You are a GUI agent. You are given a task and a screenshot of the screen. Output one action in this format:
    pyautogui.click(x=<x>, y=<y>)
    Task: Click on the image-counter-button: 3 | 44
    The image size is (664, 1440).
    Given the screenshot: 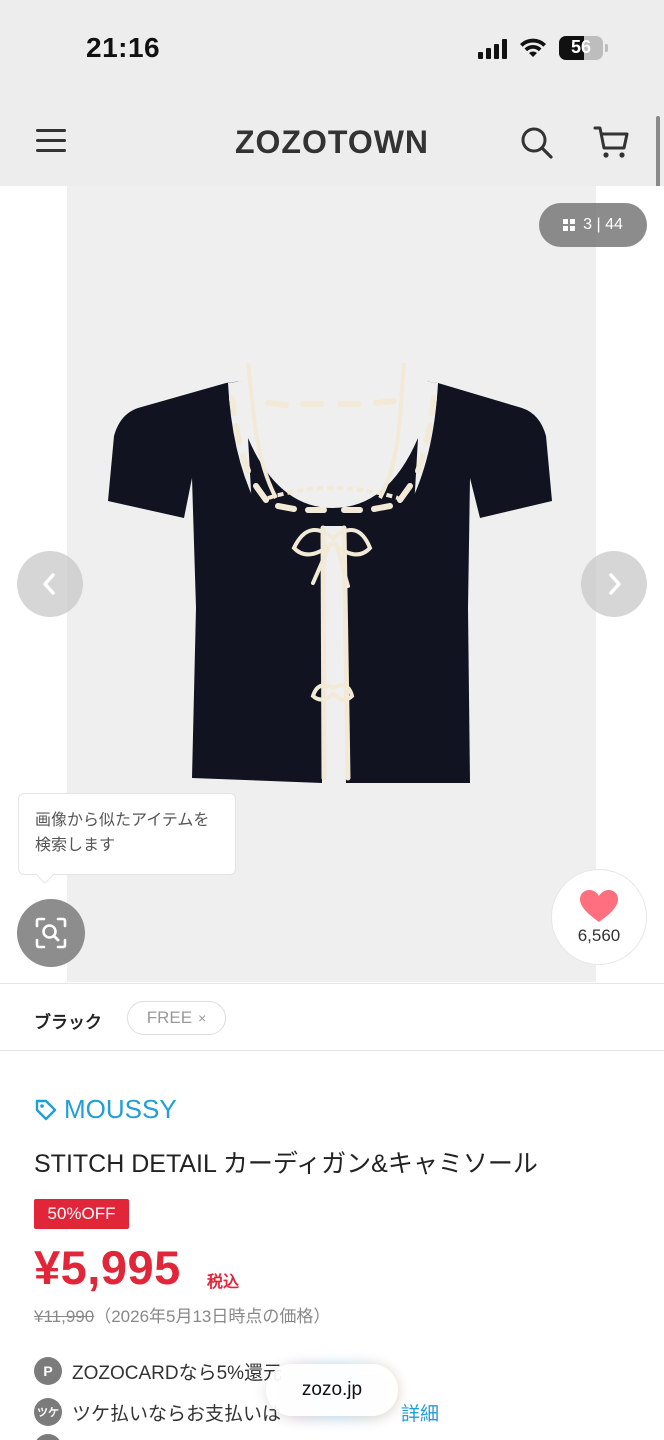 What is the action you would take?
    pyautogui.click(x=593, y=225)
    